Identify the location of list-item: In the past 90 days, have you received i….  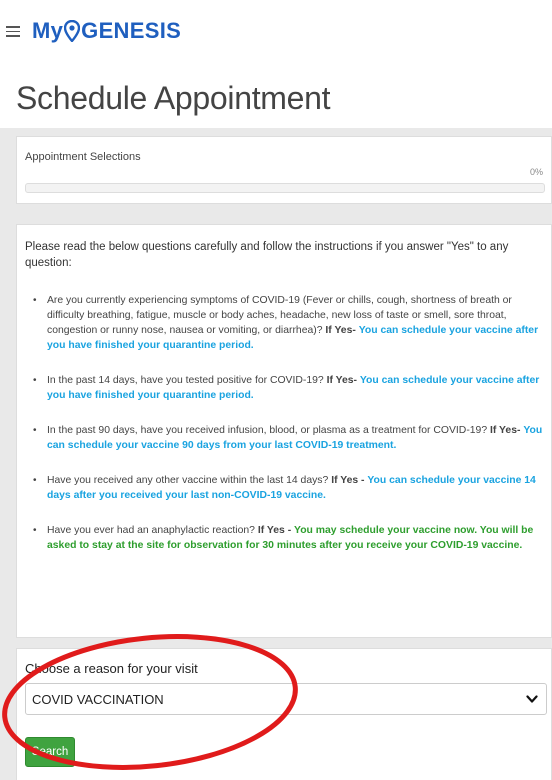
(288, 438).